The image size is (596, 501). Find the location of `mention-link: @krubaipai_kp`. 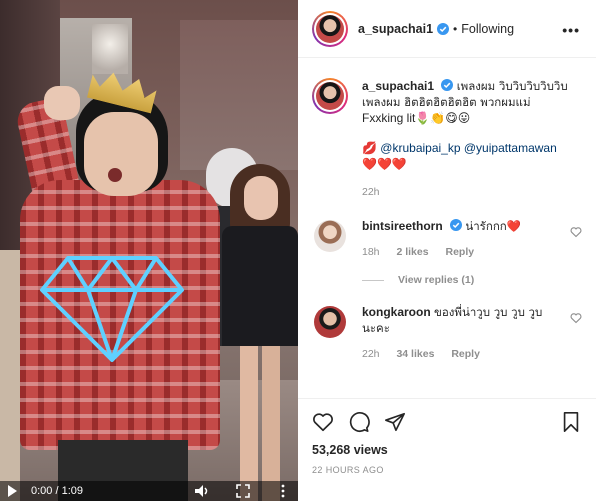

mention-link: @krubaipai_kp is located at coordinates (420, 148).